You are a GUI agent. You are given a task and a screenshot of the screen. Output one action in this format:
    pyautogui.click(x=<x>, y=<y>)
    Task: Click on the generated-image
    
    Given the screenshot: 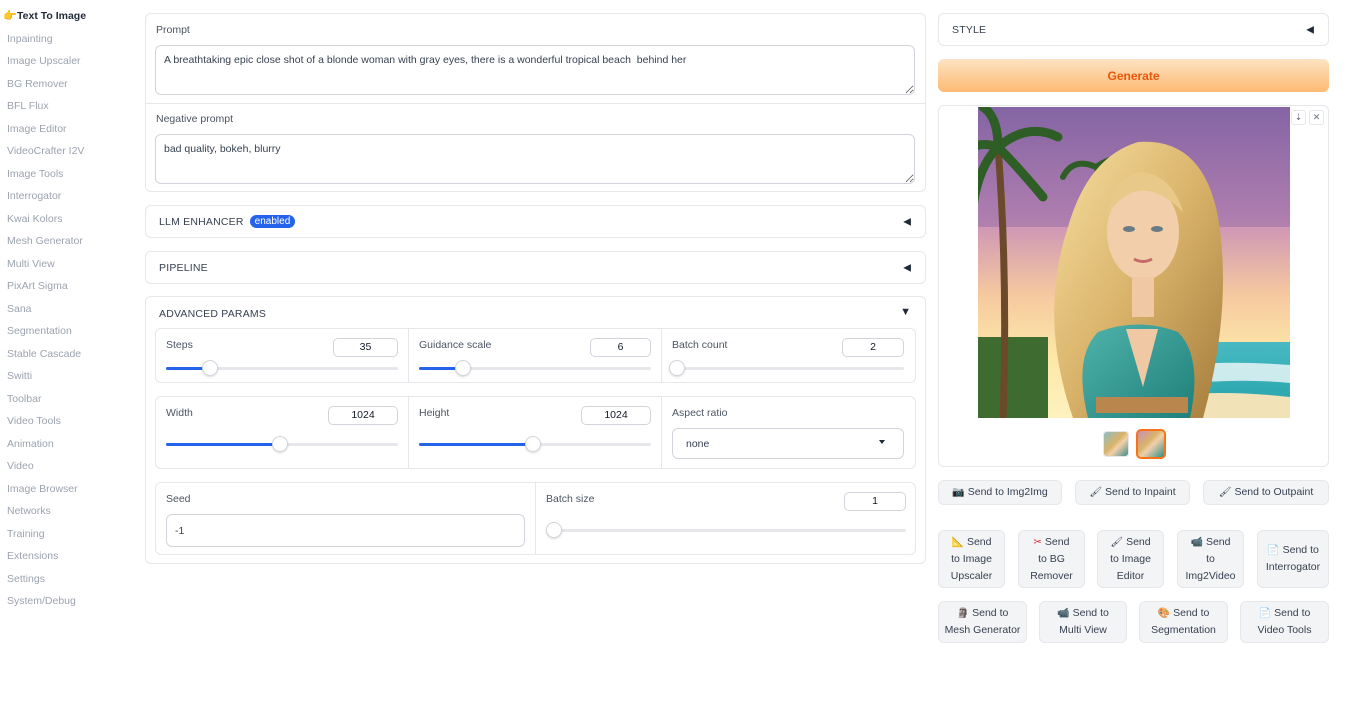 What is the action you would take?
    pyautogui.click(x=1134, y=262)
    